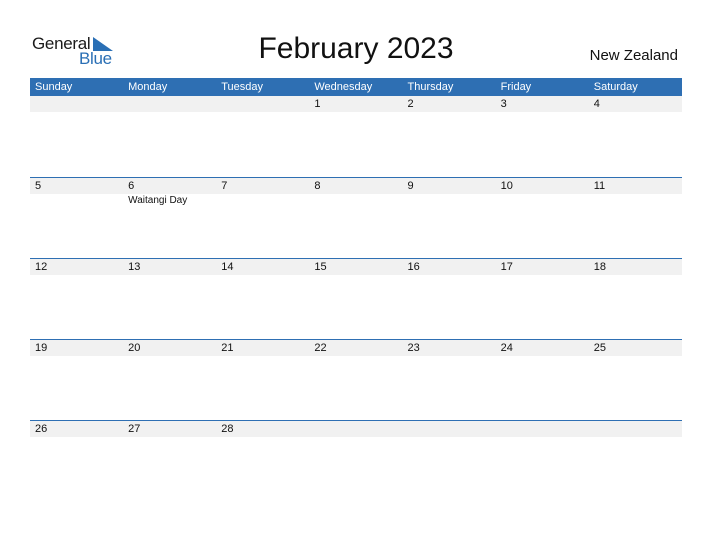  What do you see at coordinates (506, 267) in the screenshot?
I see `day-number: 17` at bounding box center [506, 267].